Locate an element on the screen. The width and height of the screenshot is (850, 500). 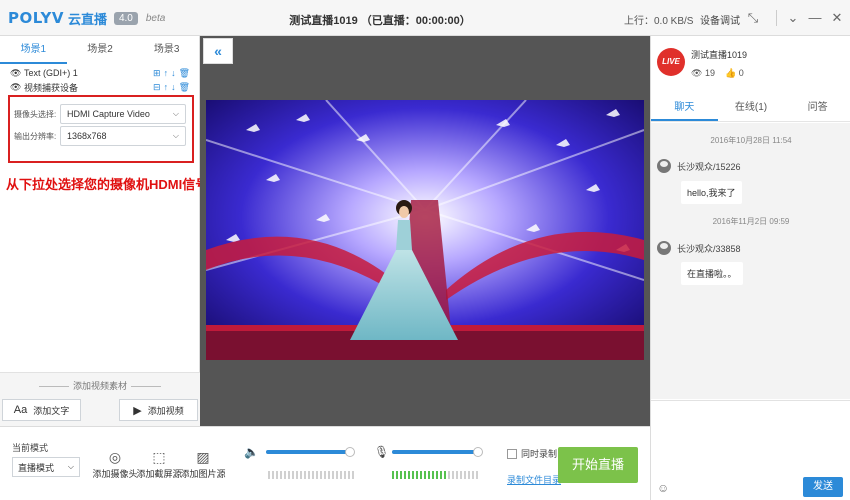
collapse-window-icon: ⤡ is located at coordinates (753, 18).